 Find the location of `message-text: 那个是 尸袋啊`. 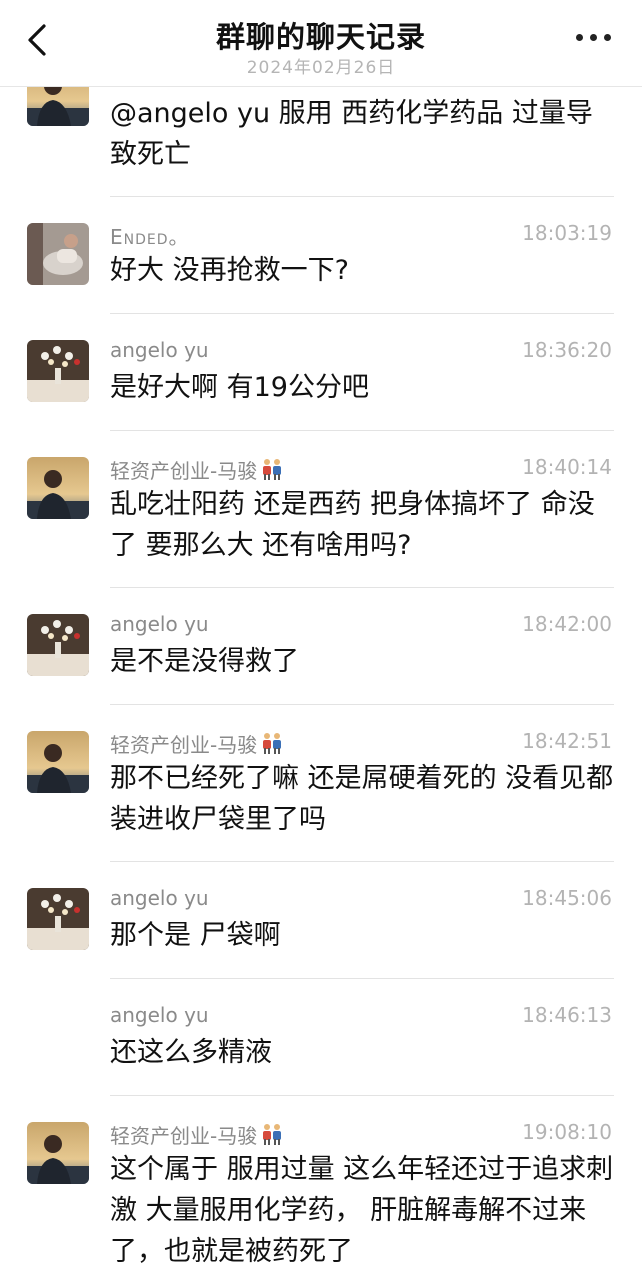

message-text: 那个是 尸袋啊 is located at coordinates (195, 935).